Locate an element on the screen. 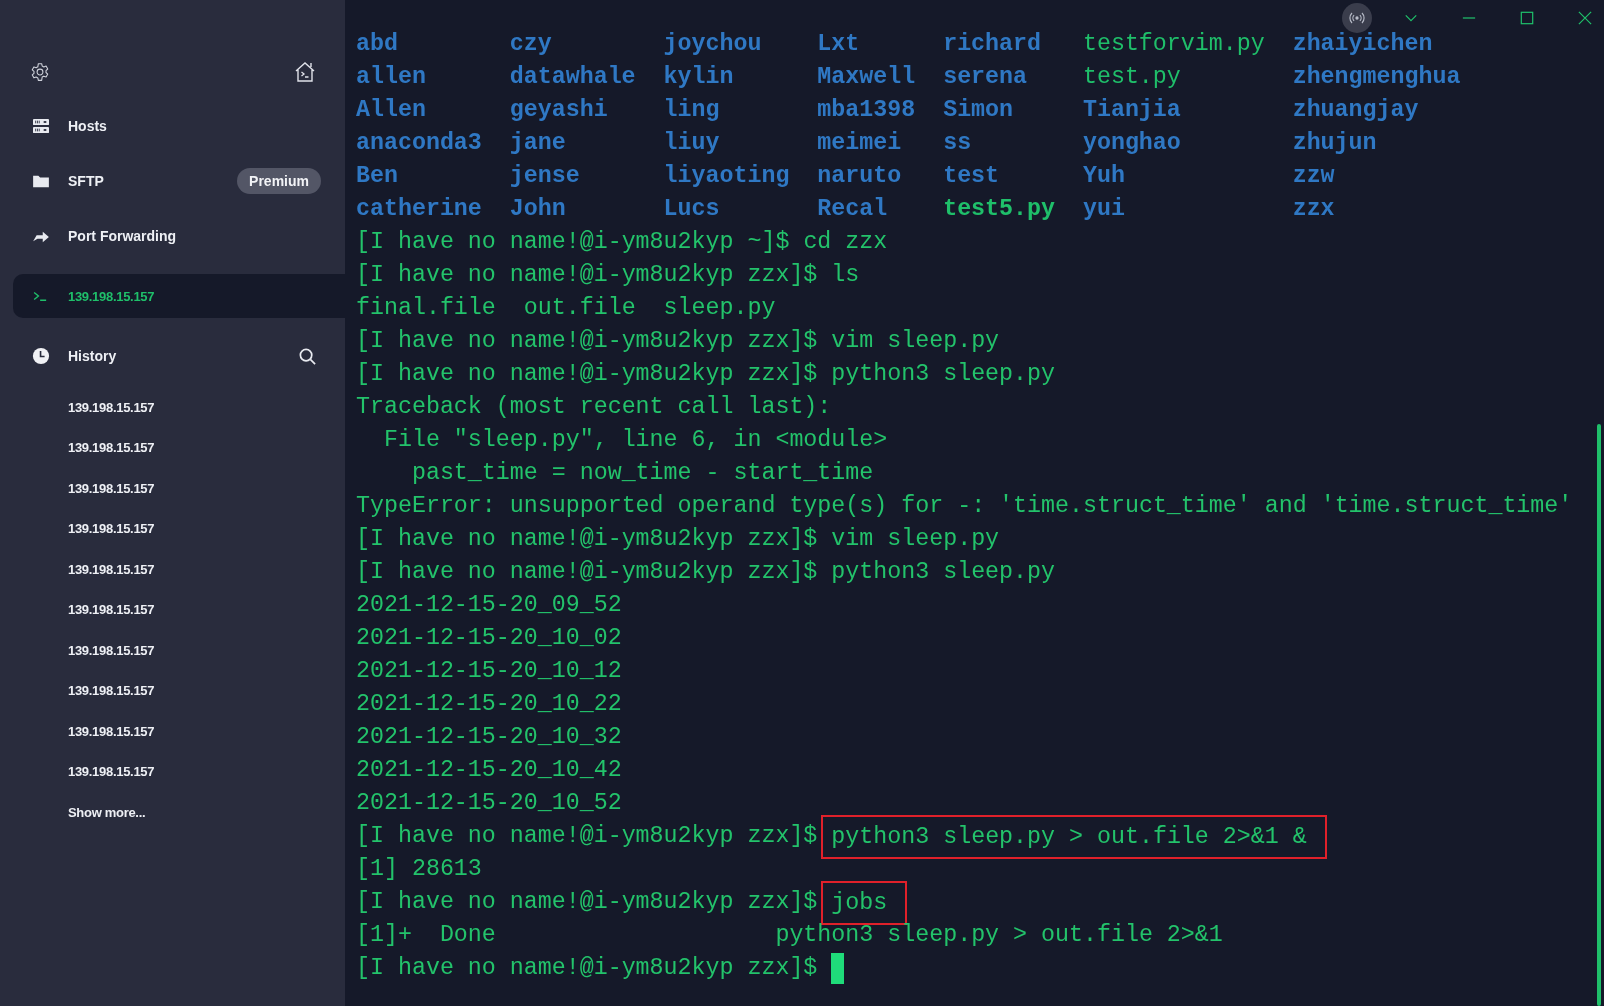 Image resolution: width=1604 pixels, height=1006 pixels. file-name: yui is located at coordinates (1103, 209).